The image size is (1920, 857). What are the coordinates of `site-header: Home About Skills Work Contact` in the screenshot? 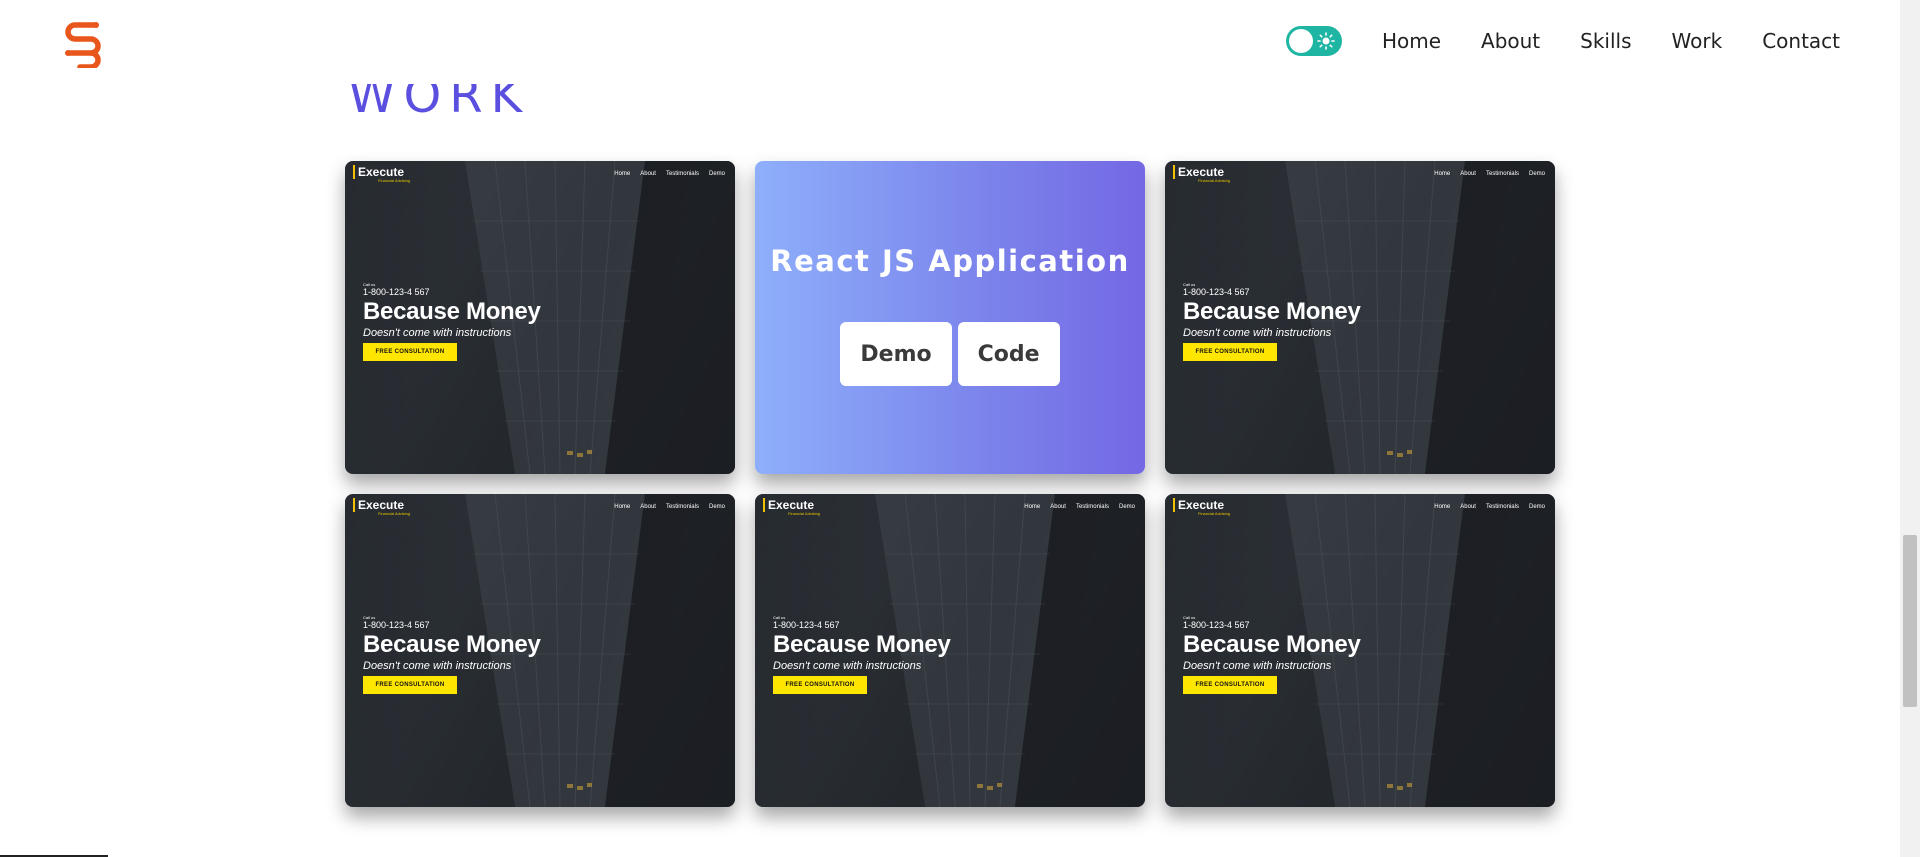 It's located at (950, 42).